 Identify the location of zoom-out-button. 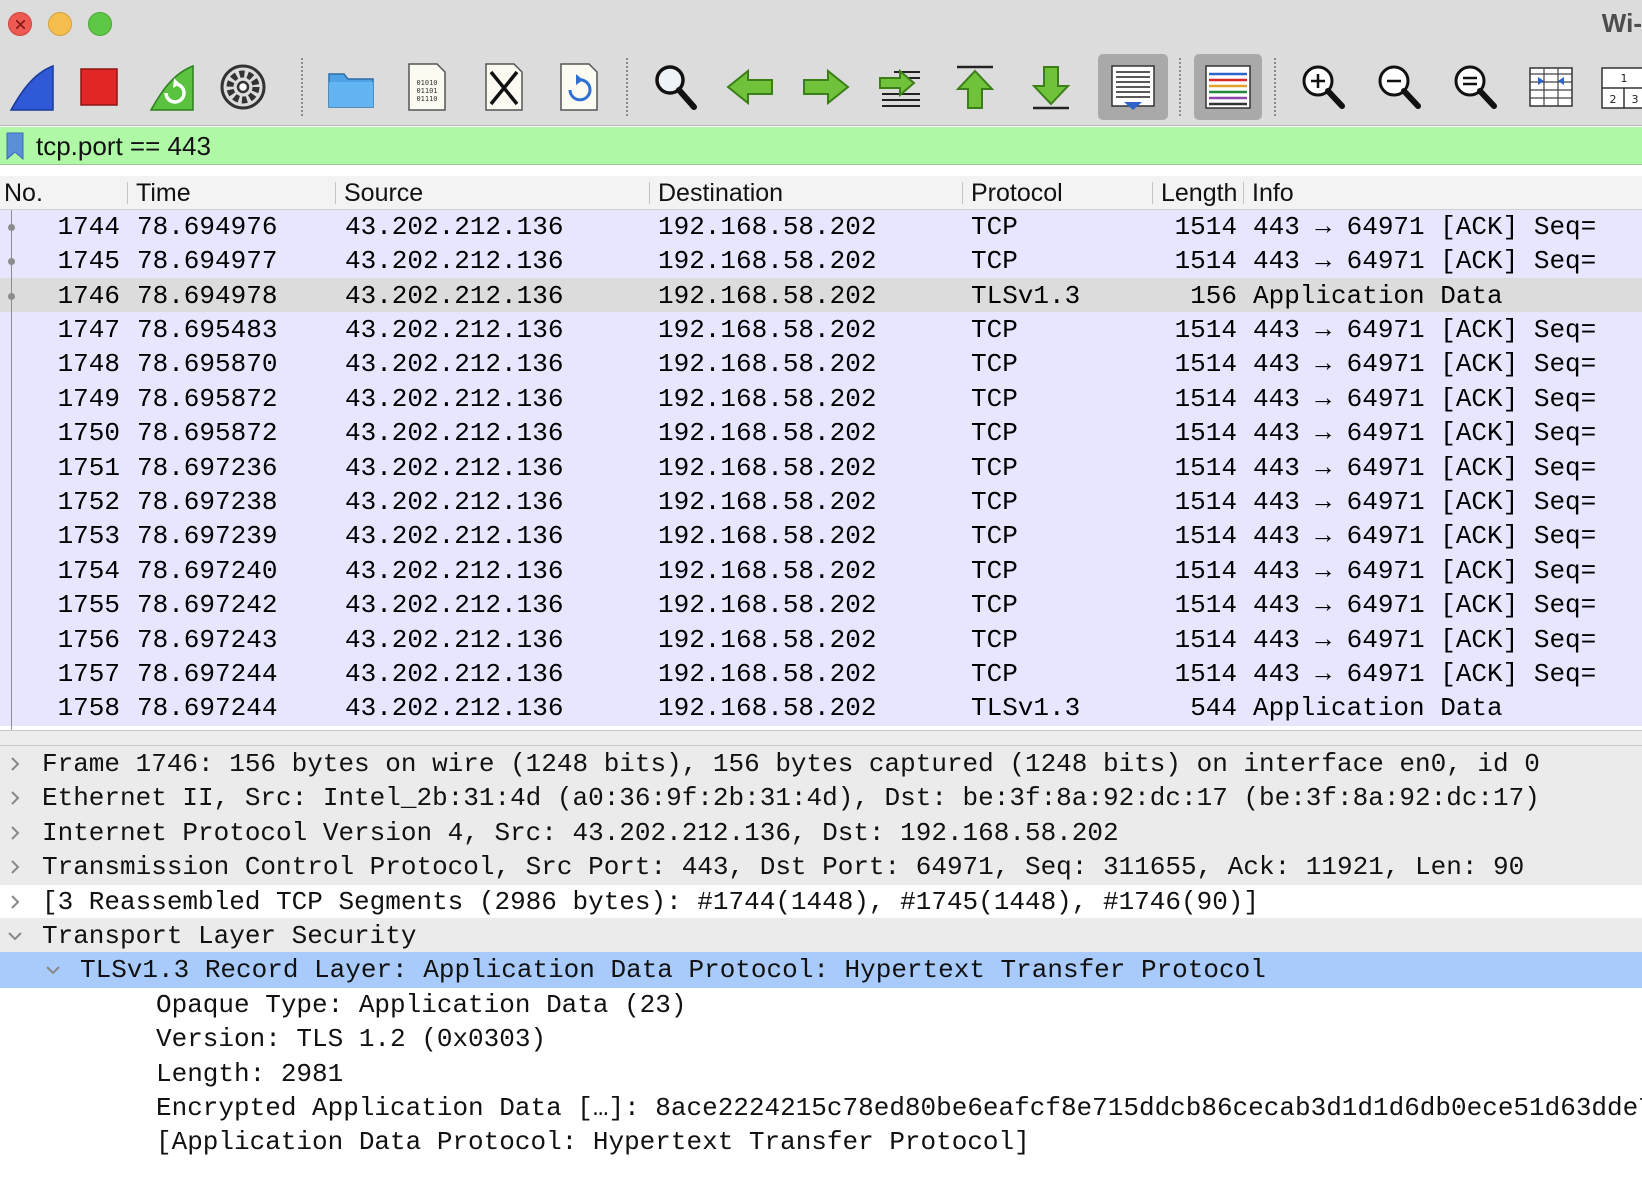
(1399, 87).